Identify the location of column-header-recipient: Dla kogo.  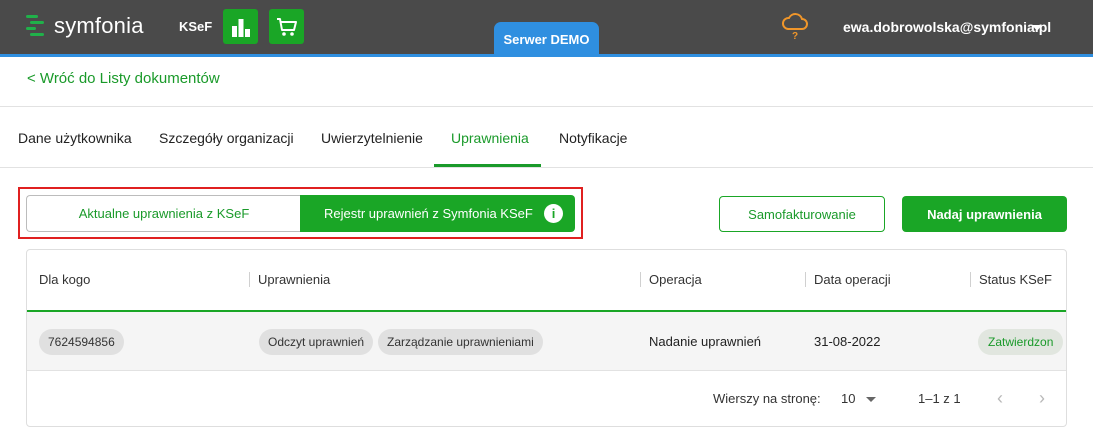
(64, 279).